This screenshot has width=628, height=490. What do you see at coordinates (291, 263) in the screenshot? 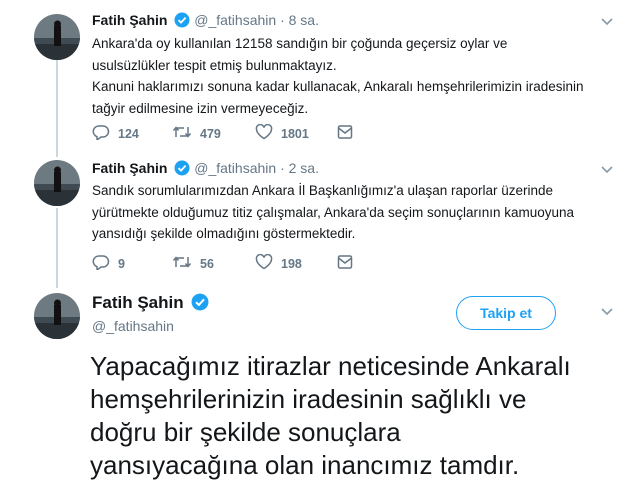
I see `like-count: 198` at bounding box center [291, 263].